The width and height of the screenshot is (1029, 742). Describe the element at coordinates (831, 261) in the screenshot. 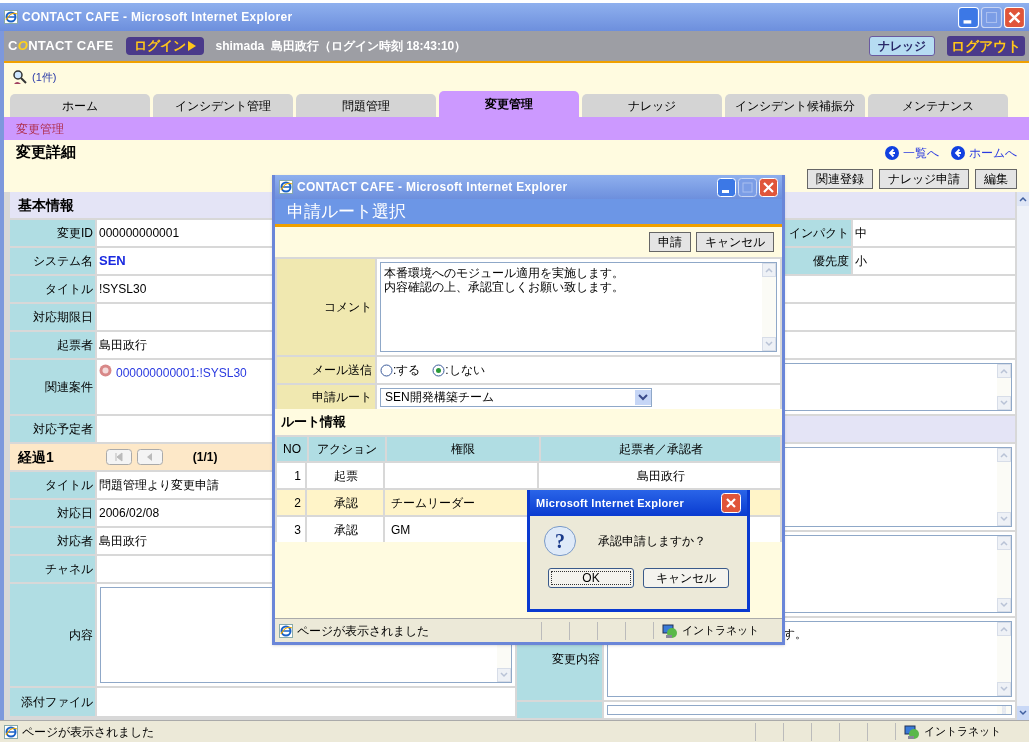

I see `field-label: 優先度` at that location.